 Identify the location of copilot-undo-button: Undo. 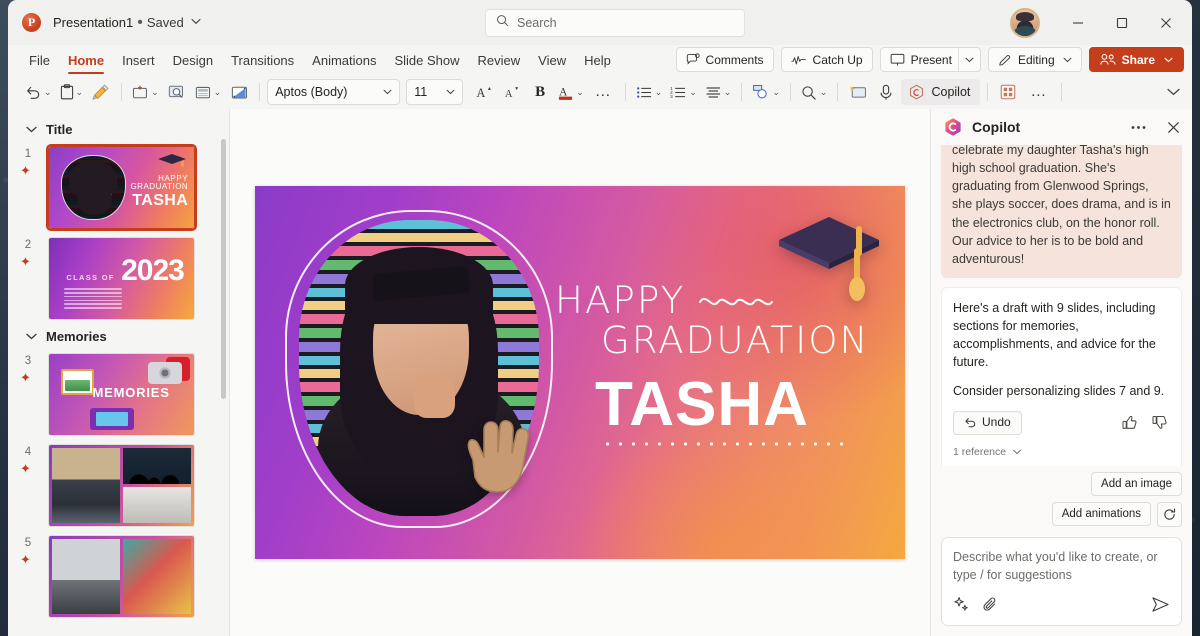
(987, 422).